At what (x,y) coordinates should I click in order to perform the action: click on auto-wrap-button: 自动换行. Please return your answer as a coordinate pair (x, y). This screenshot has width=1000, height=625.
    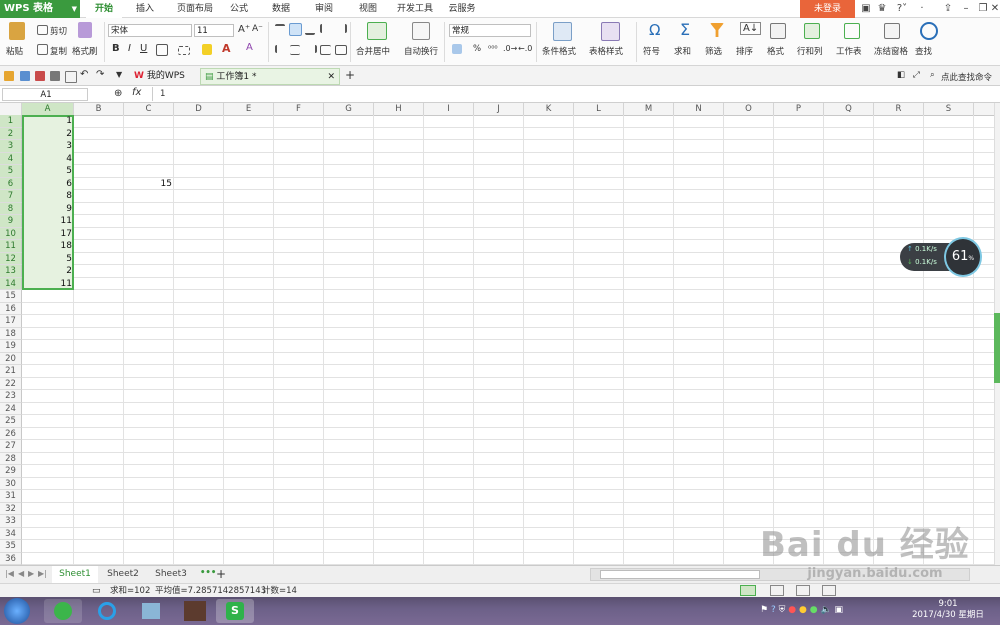
    Looking at the image, I should click on (421, 51).